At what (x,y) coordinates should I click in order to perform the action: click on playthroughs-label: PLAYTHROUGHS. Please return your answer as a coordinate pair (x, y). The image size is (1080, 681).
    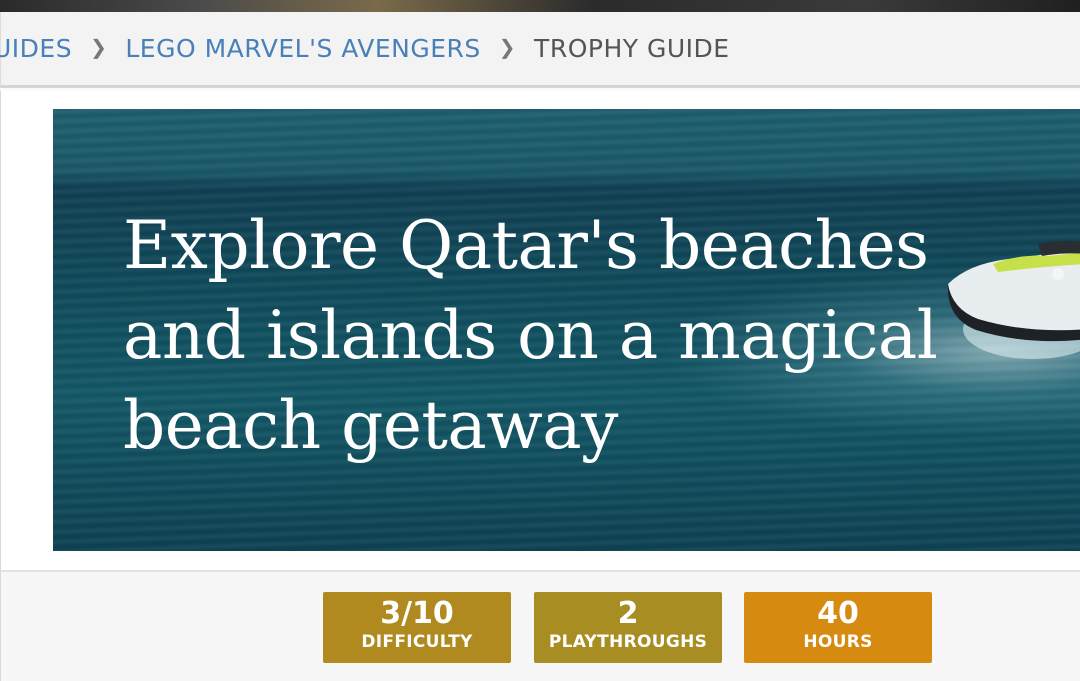
    Looking at the image, I should click on (628, 642).